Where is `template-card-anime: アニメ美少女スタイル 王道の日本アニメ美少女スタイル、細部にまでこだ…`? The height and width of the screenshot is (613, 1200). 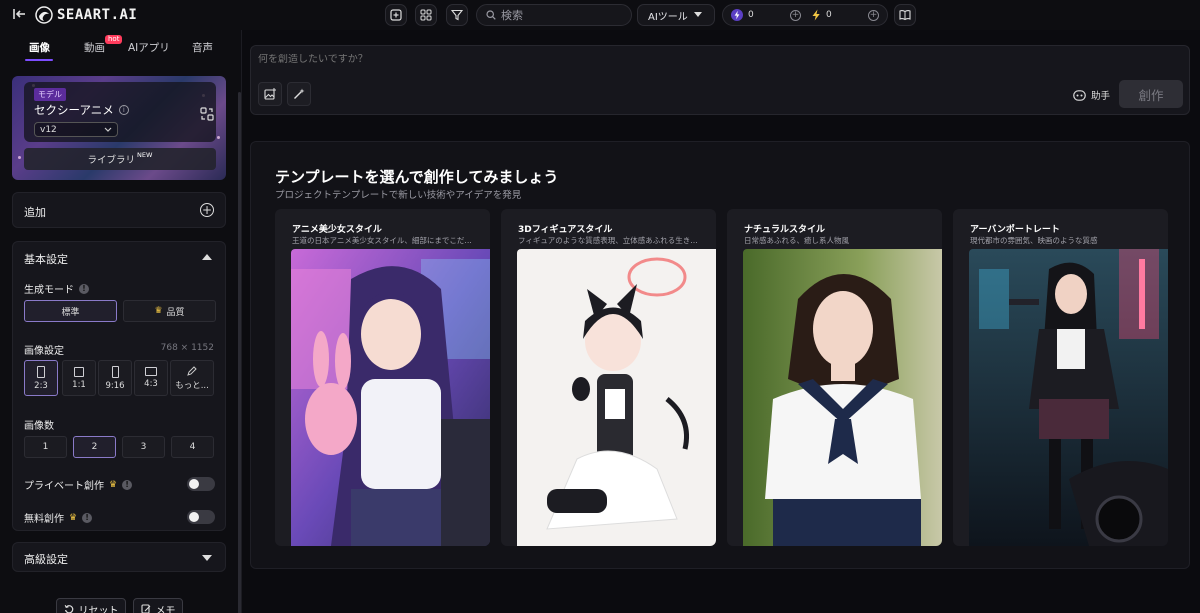
template-card-anime: アニメ美少女スタイル 王道の日本アニメ美少女スタイル、細部にまでこだ… is located at coordinates (382, 377).